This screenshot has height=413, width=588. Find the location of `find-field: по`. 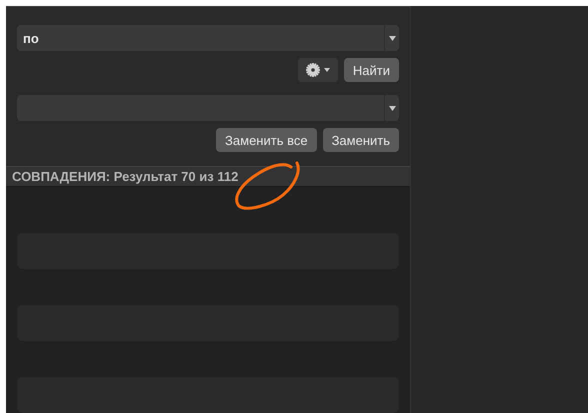

find-field: по is located at coordinates (200, 38).